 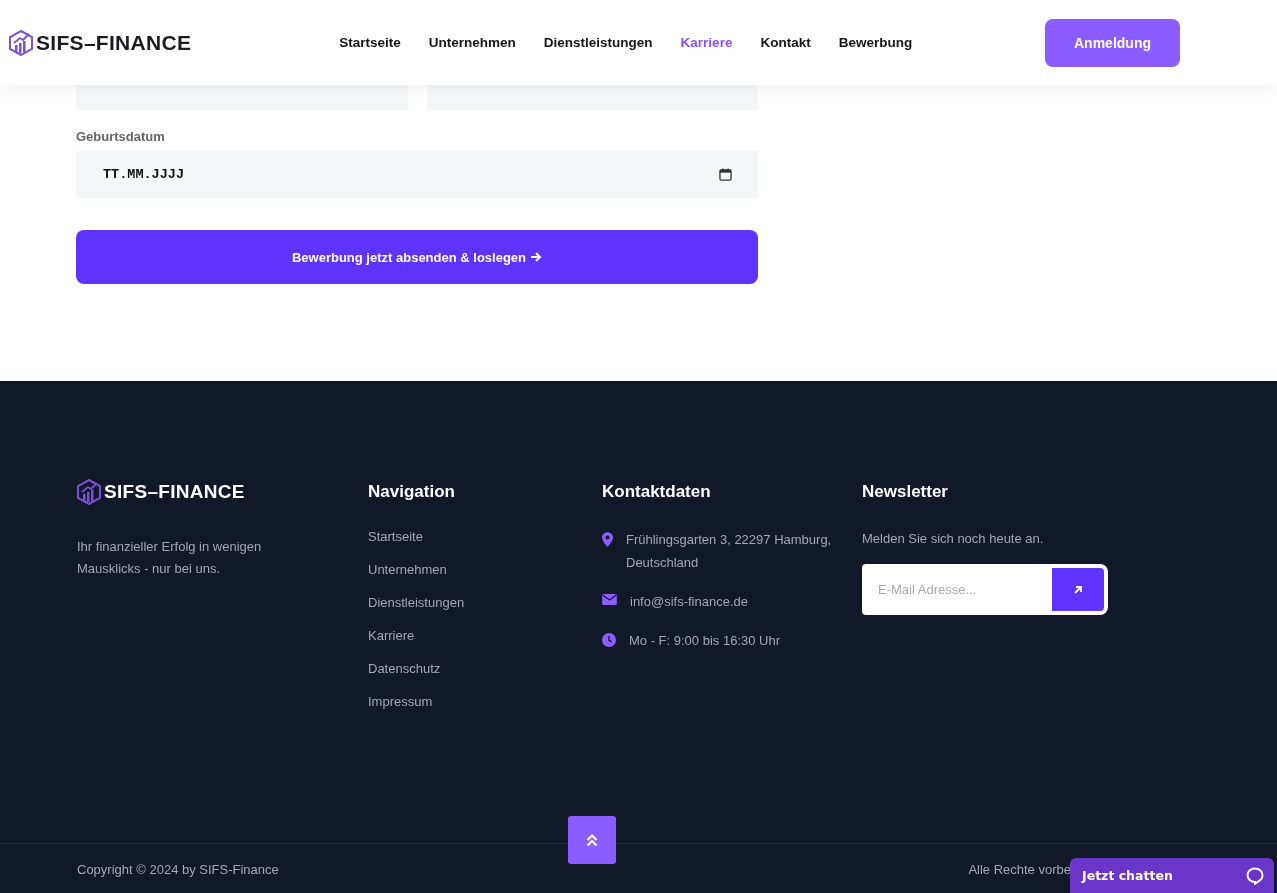 What do you see at coordinates (1112, 42) in the screenshot?
I see `login-button: Anmeldung` at bounding box center [1112, 42].